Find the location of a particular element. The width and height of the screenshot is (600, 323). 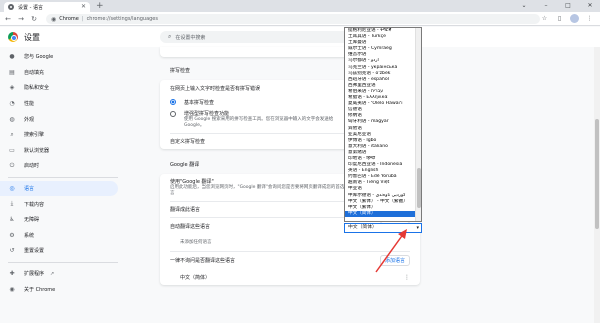

page-scrollbar-thumb is located at coordinates (597, 174).